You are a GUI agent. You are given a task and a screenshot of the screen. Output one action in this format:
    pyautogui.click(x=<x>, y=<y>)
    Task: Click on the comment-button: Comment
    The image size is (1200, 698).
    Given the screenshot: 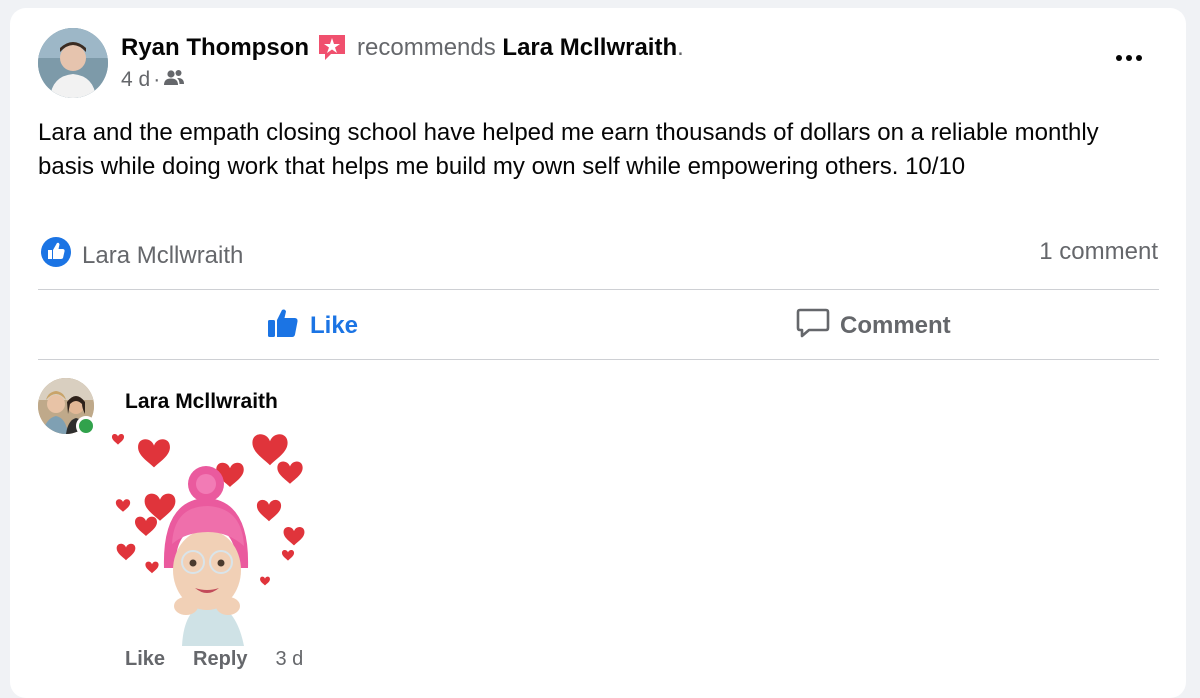 What is the action you would take?
    pyautogui.click(x=873, y=326)
    